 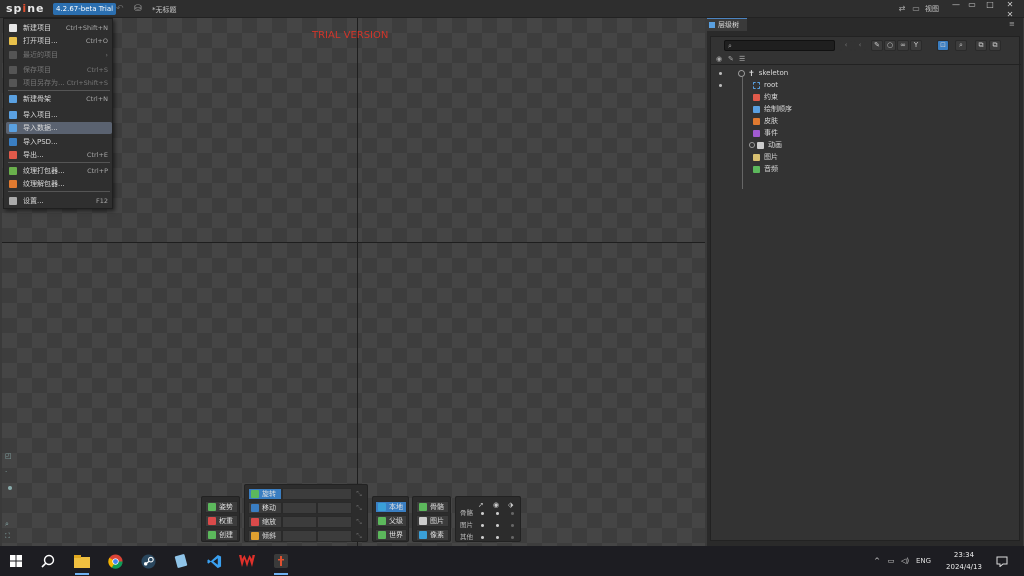 I want to click on volume-icon: ◁), so click(x=905, y=561).